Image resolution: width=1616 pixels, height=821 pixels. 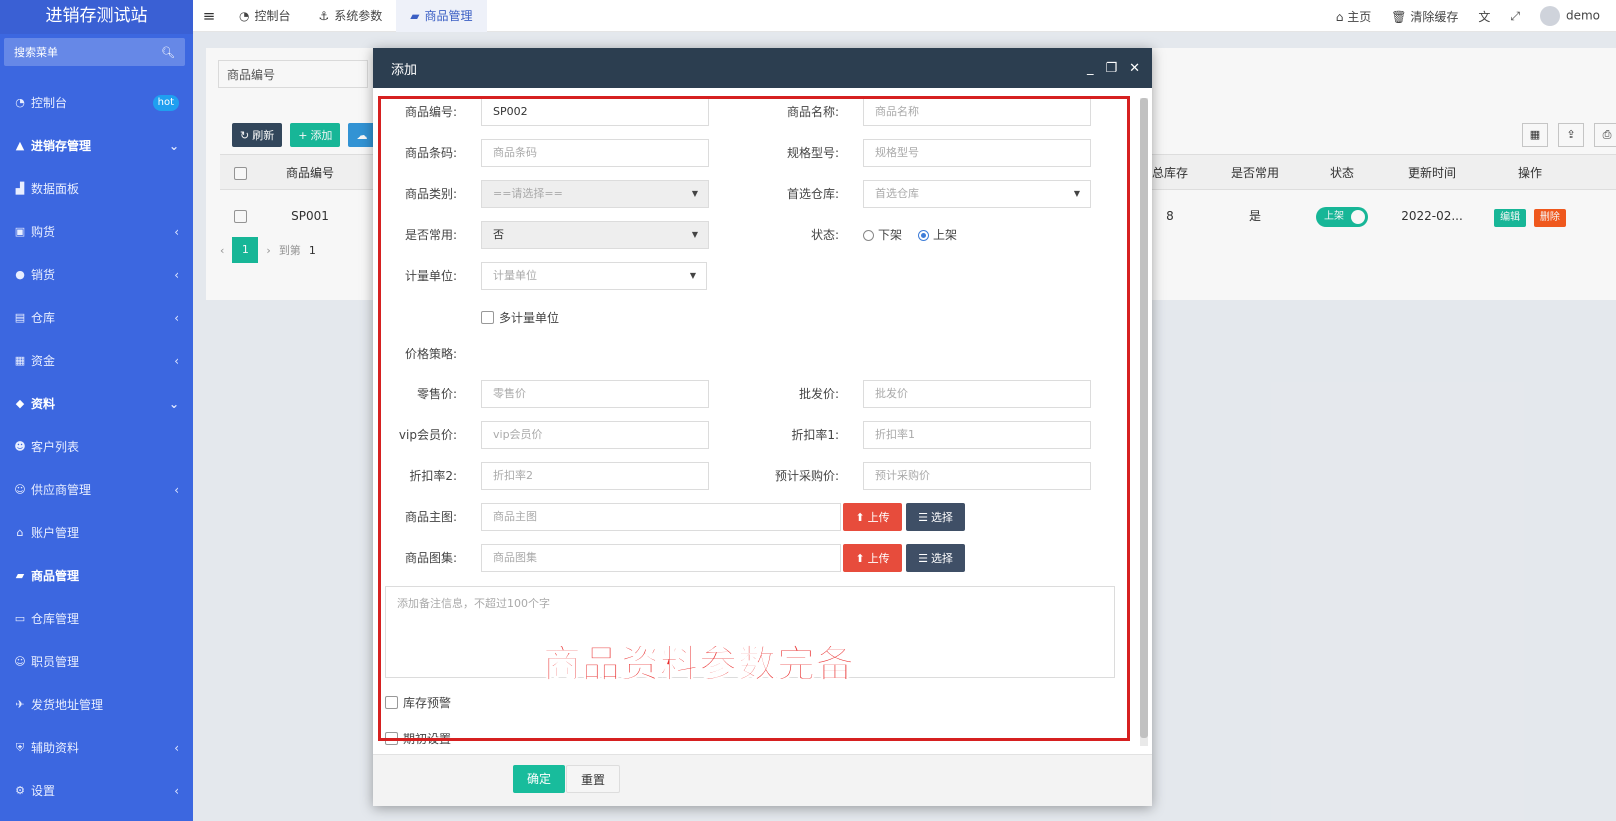 What do you see at coordinates (67, 705) in the screenshot?
I see `sidebar-item-label: 发货地址管理` at bounding box center [67, 705].